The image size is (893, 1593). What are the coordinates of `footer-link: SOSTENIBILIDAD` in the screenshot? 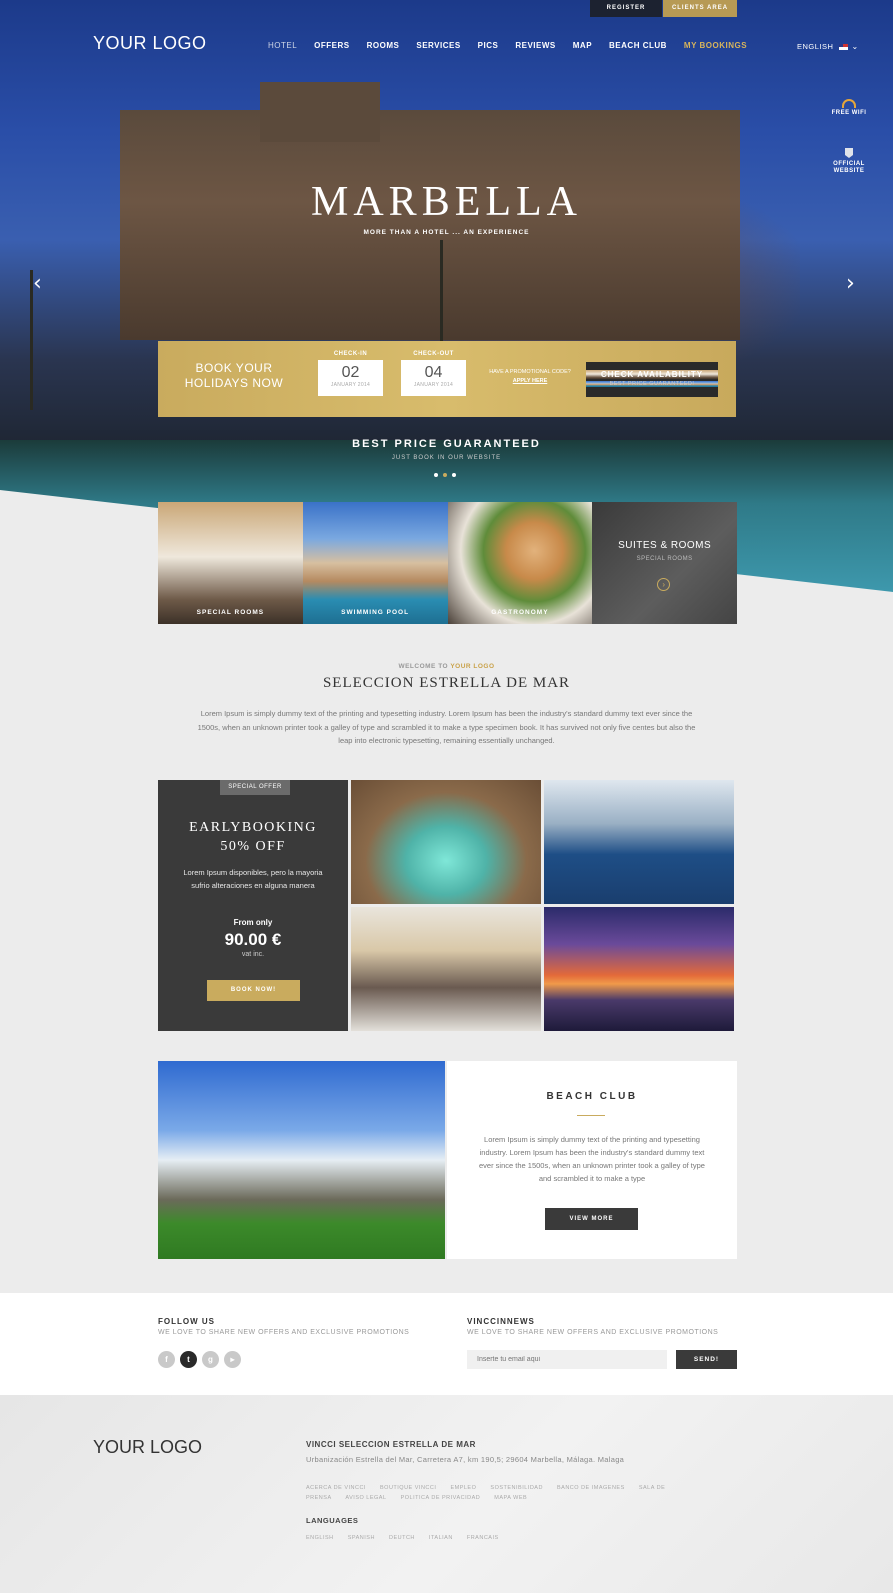 It's located at (516, 1488).